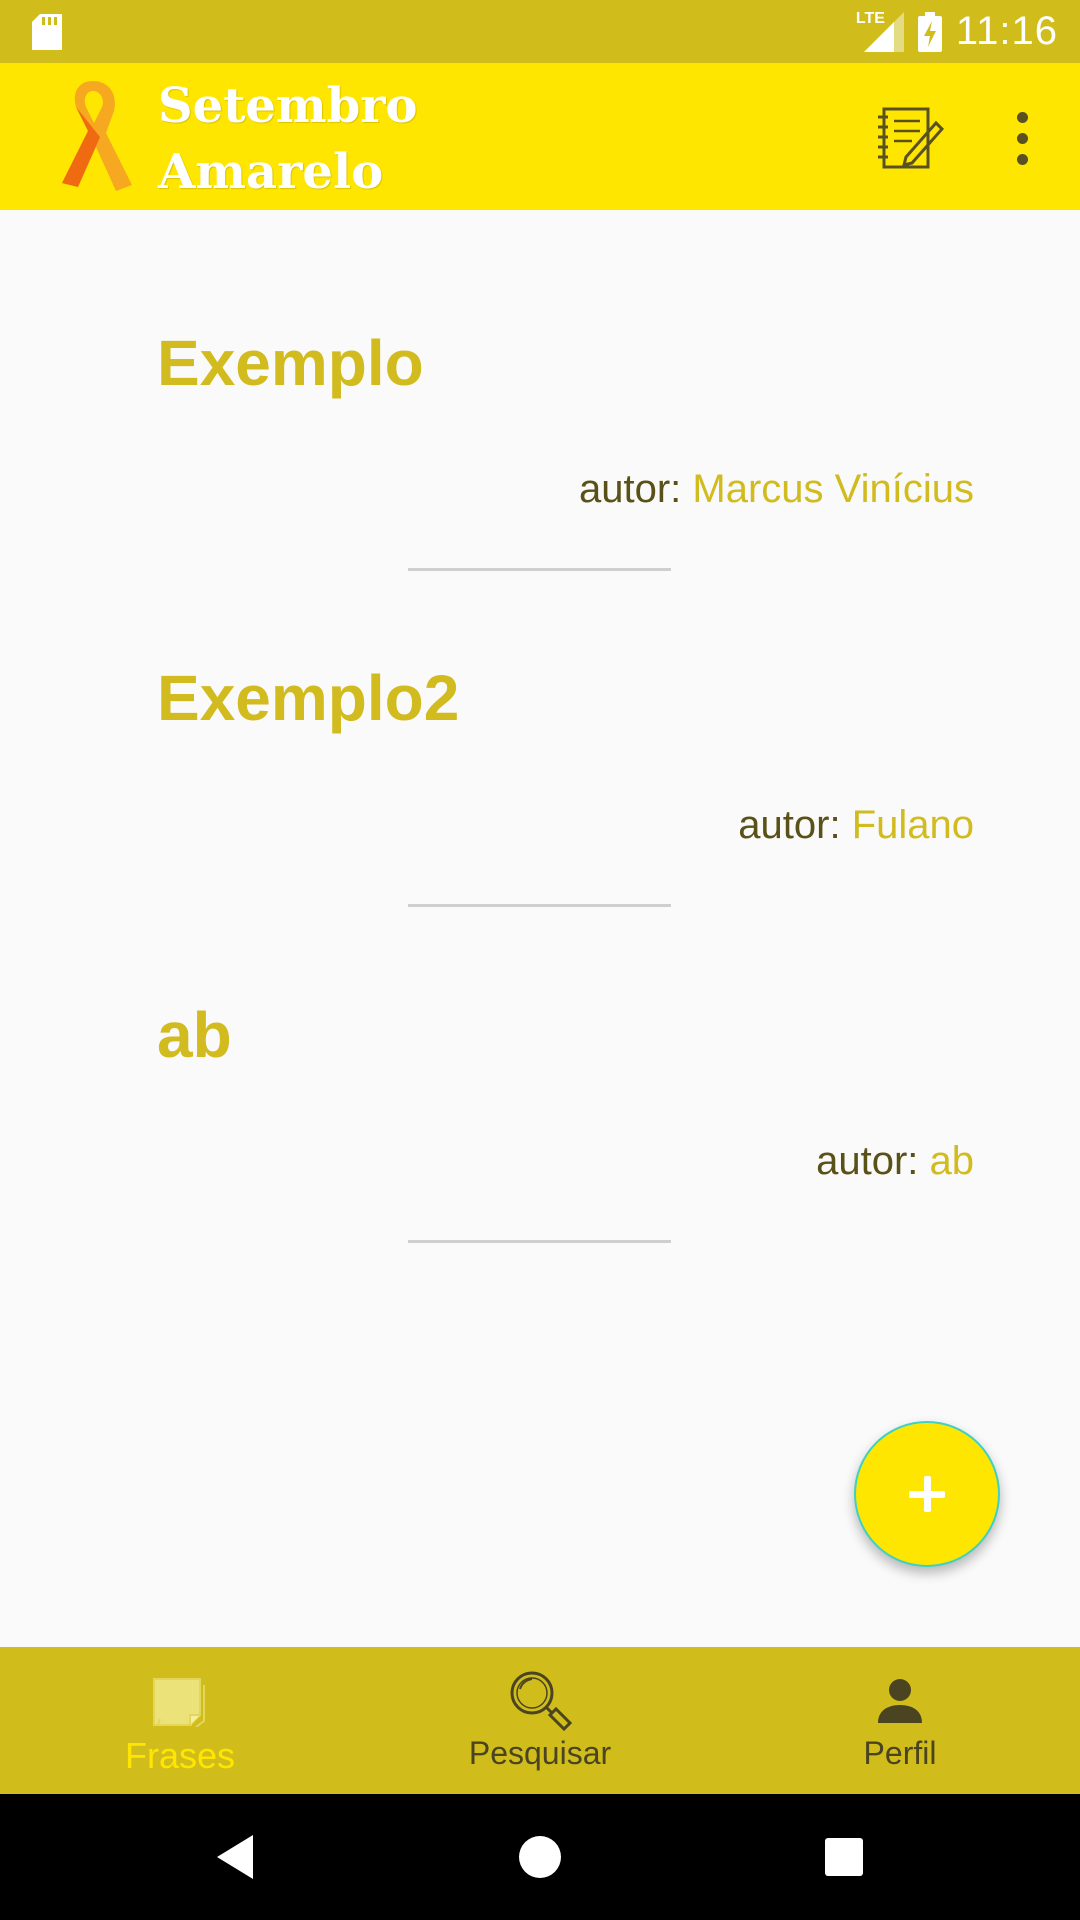 This screenshot has height=1920, width=1080. What do you see at coordinates (929, 31) in the screenshot?
I see `battery-charging-icon` at bounding box center [929, 31].